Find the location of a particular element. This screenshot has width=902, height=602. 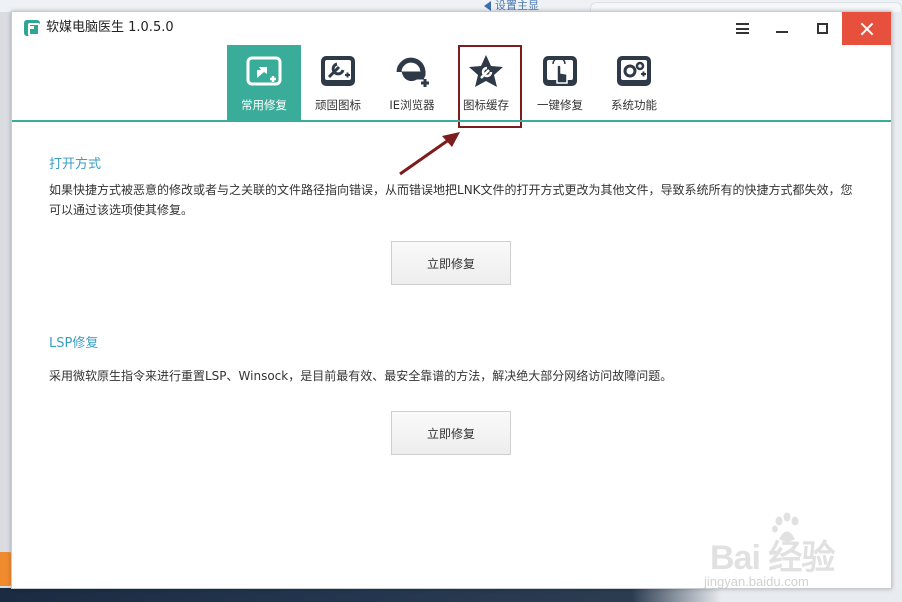

close-button is located at coordinates (866, 28).